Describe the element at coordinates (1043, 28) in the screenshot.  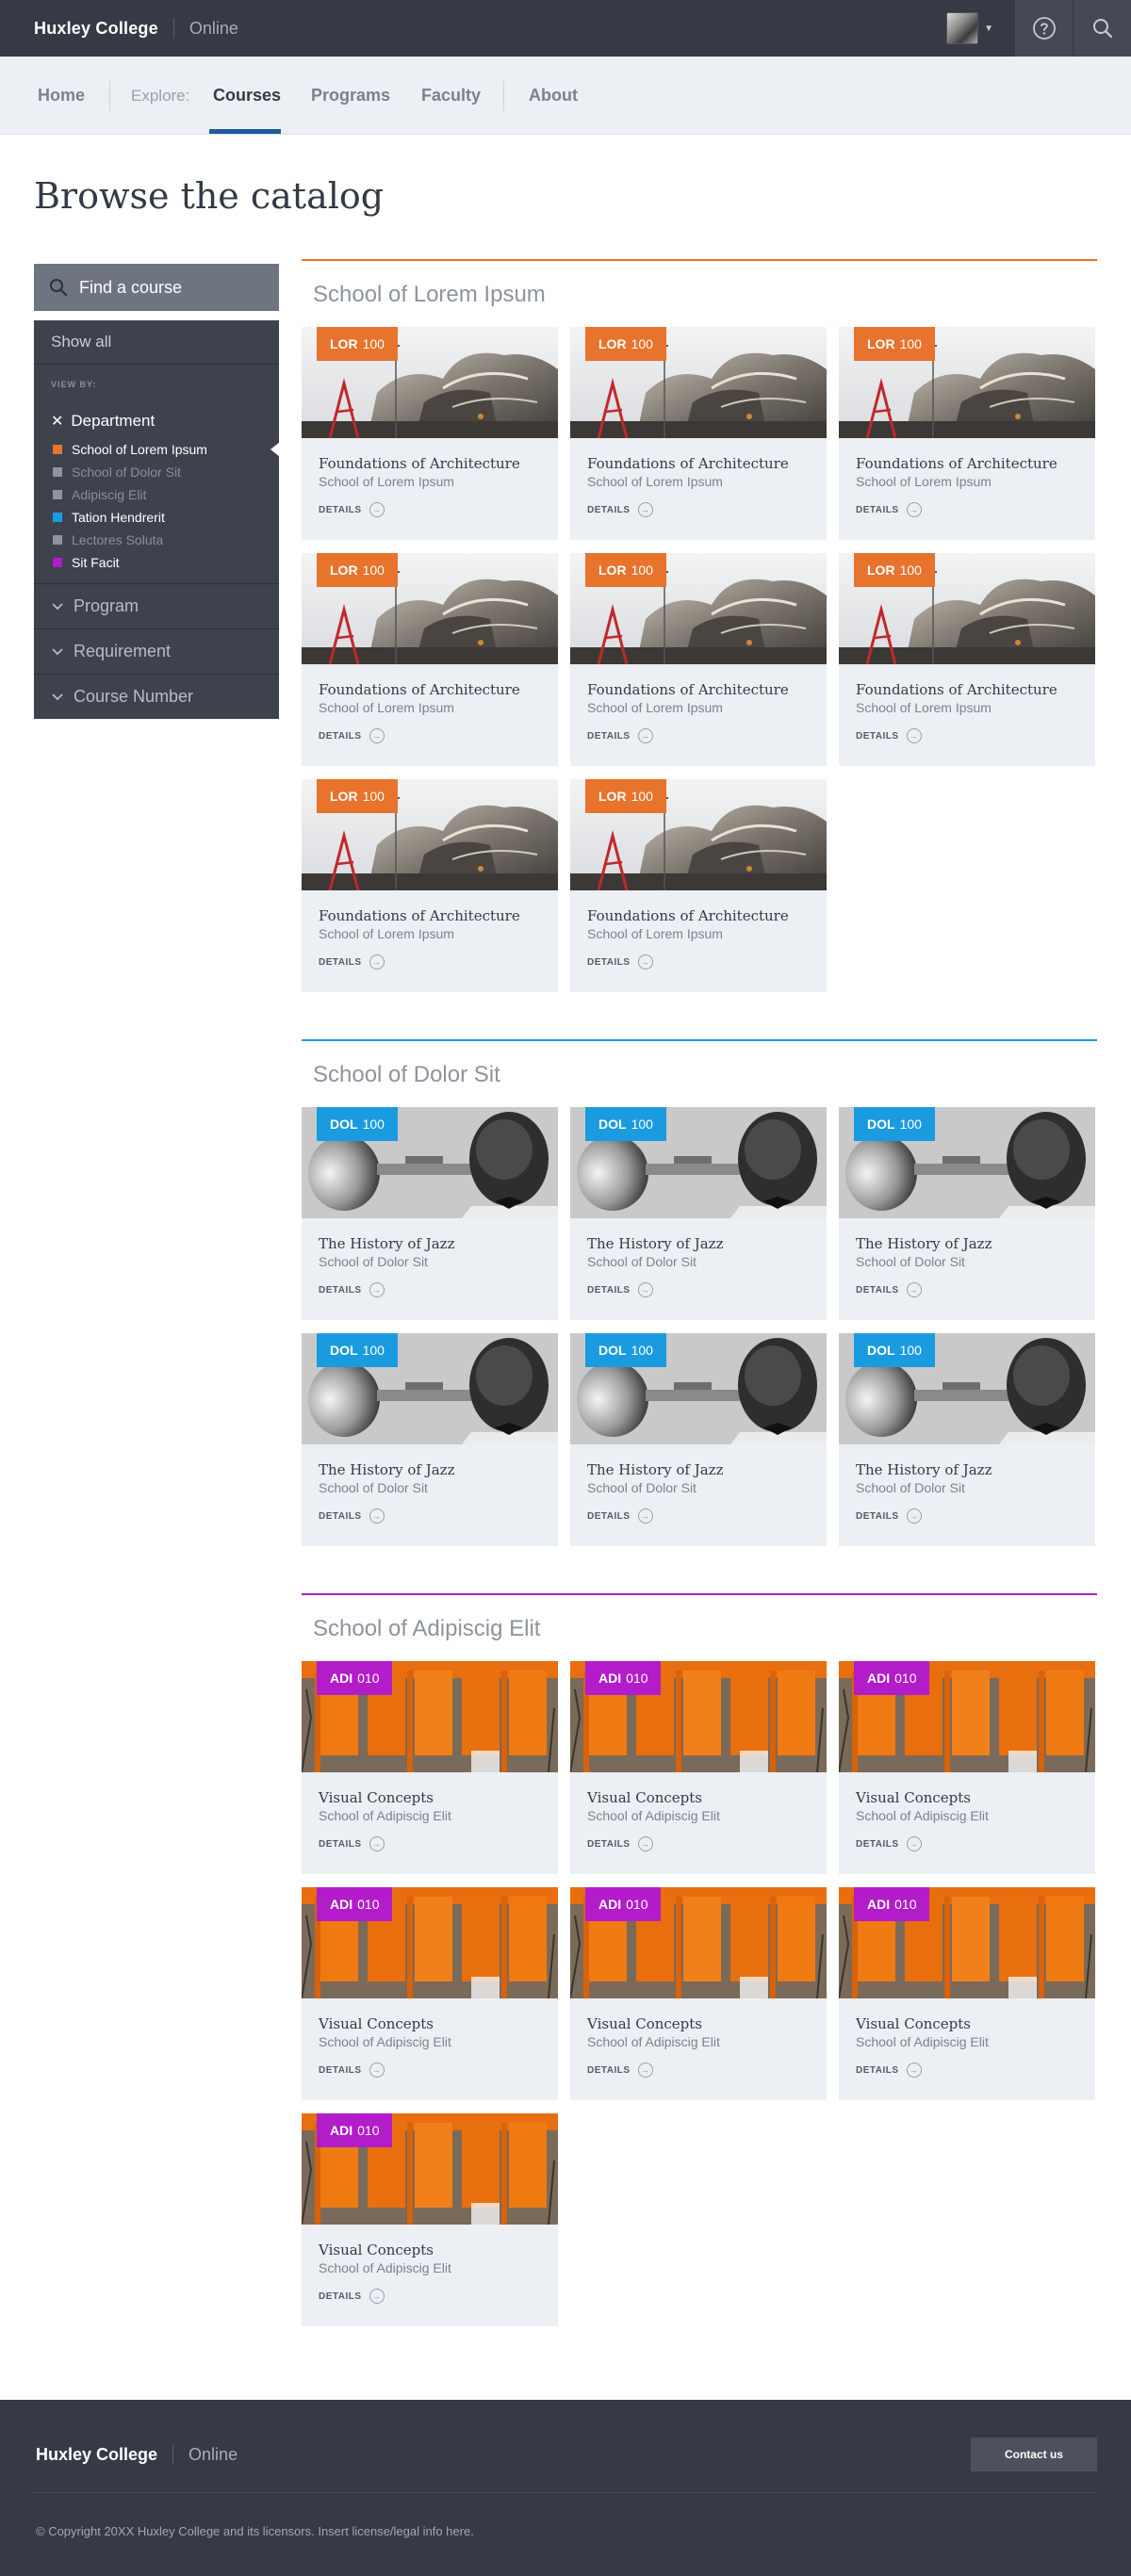
I see `help-button` at that location.